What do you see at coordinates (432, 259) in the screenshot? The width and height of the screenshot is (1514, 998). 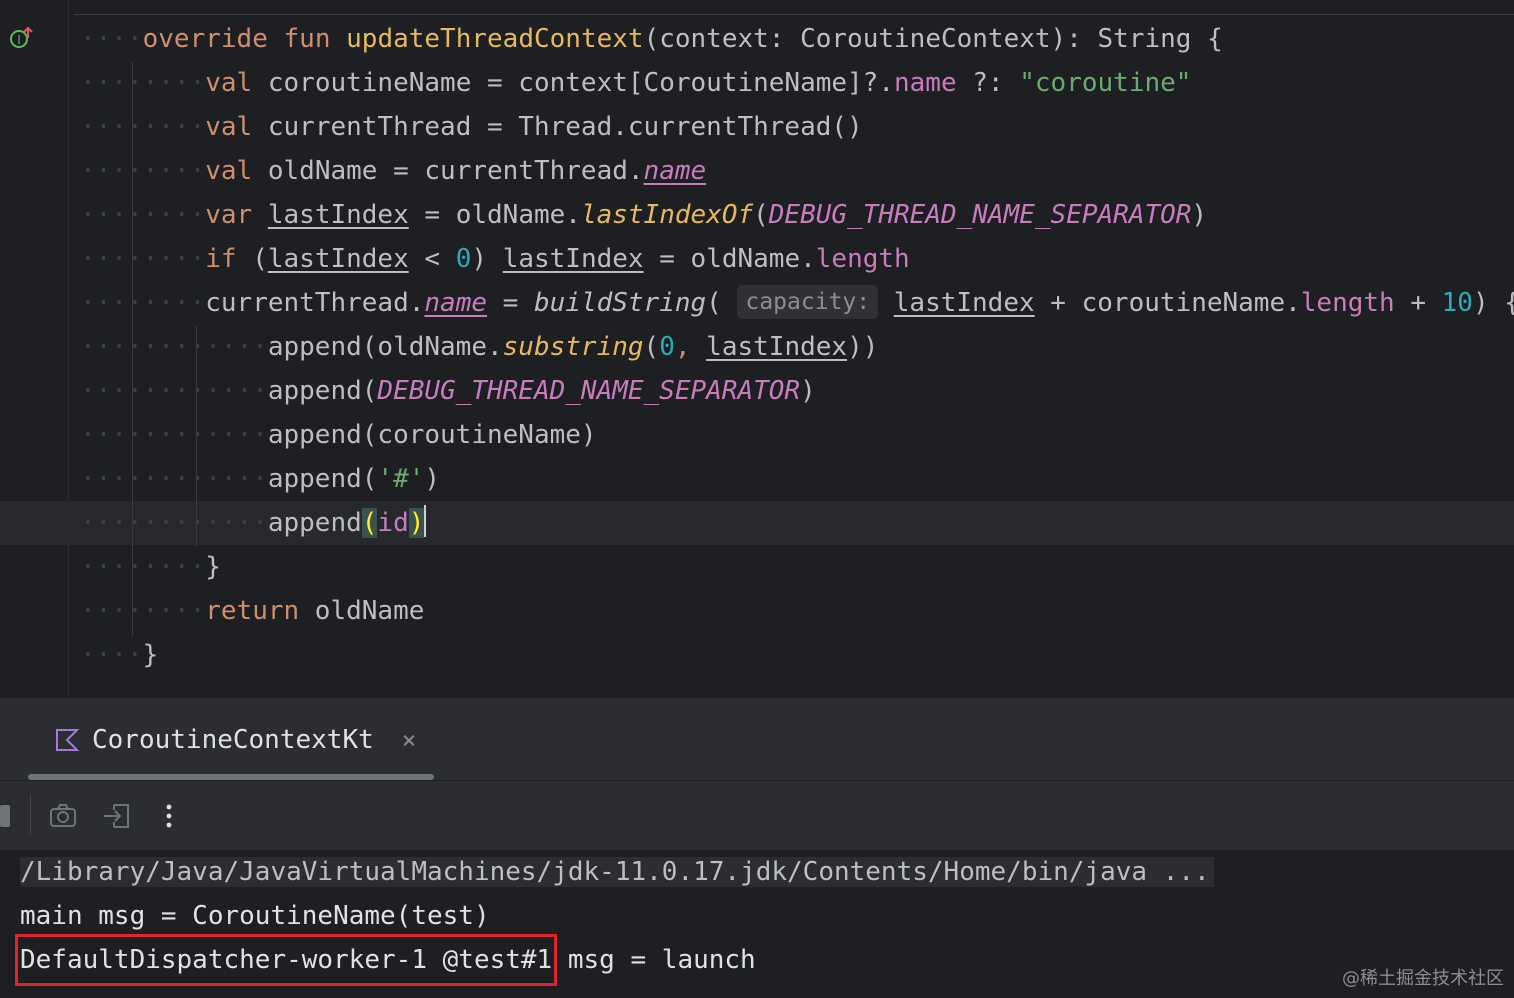 I see `code-token: <` at bounding box center [432, 259].